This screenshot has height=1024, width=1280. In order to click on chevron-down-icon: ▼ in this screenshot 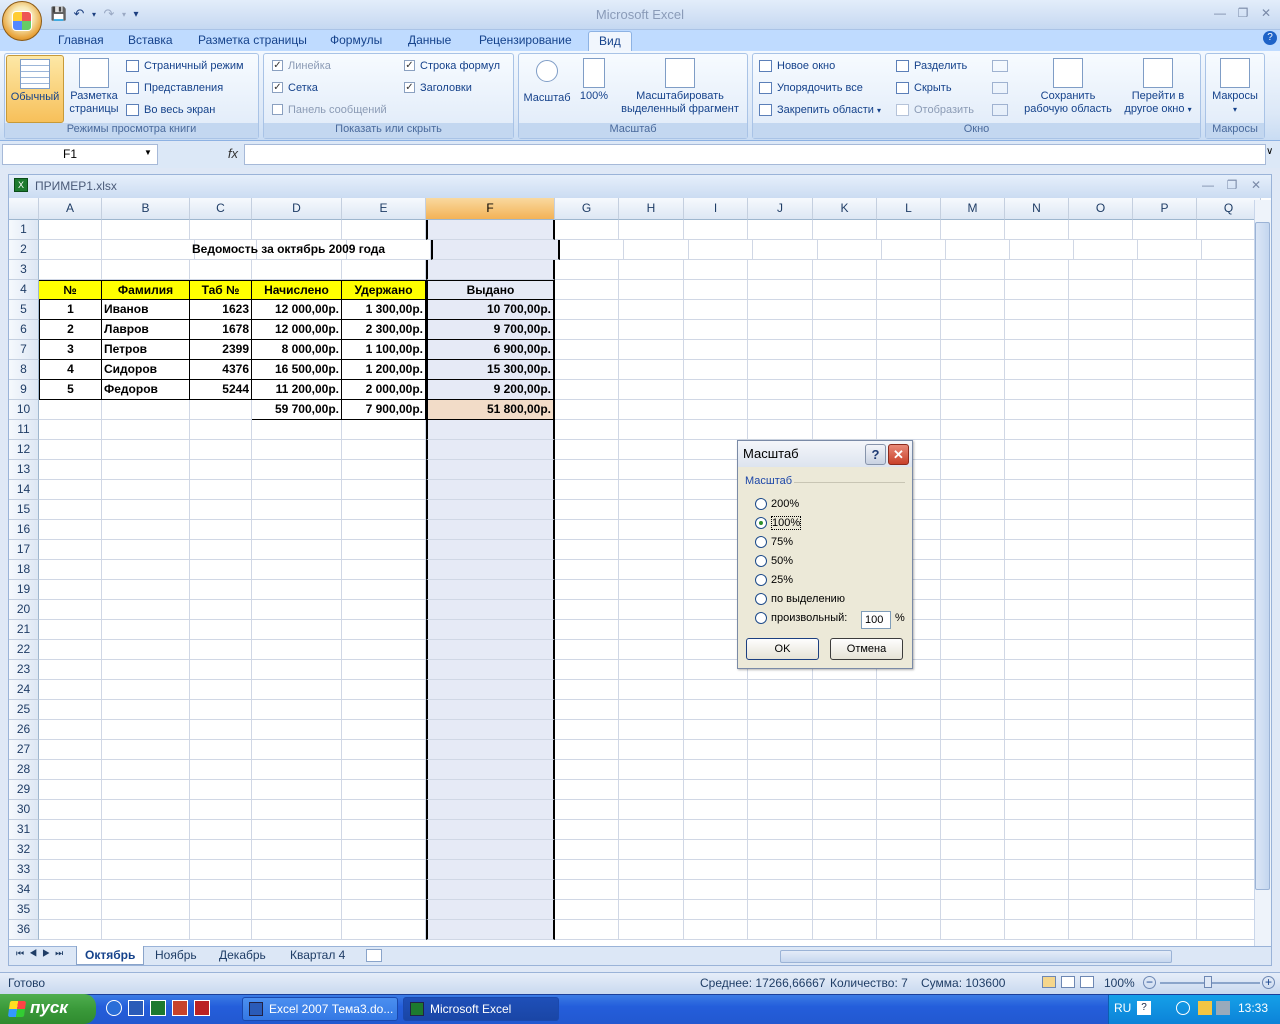, I will do `click(148, 152)`.